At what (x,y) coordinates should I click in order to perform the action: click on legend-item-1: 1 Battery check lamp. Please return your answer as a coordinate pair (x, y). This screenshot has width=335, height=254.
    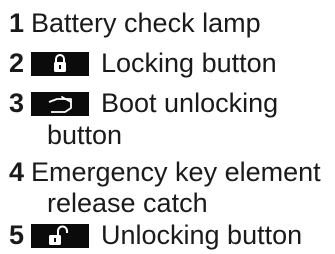
    Looking at the image, I should click on (135, 23).